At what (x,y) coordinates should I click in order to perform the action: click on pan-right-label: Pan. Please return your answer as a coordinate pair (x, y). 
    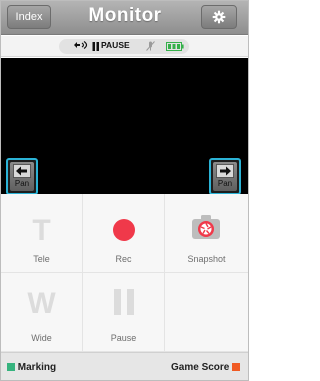
    Looking at the image, I should click on (225, 183).